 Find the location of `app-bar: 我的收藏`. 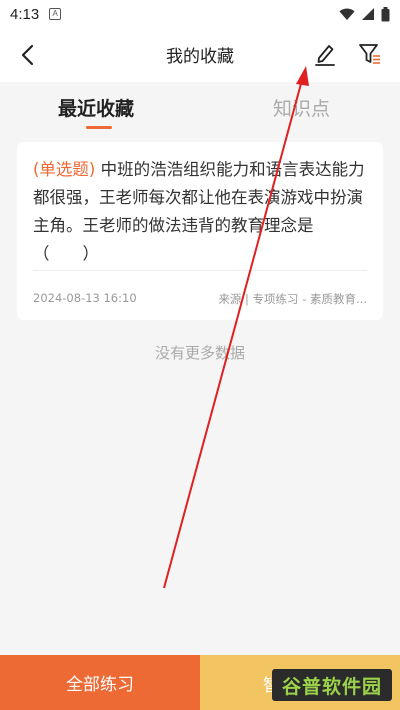

app-bar: 我的收藏 is located at coordinates (200, 55).